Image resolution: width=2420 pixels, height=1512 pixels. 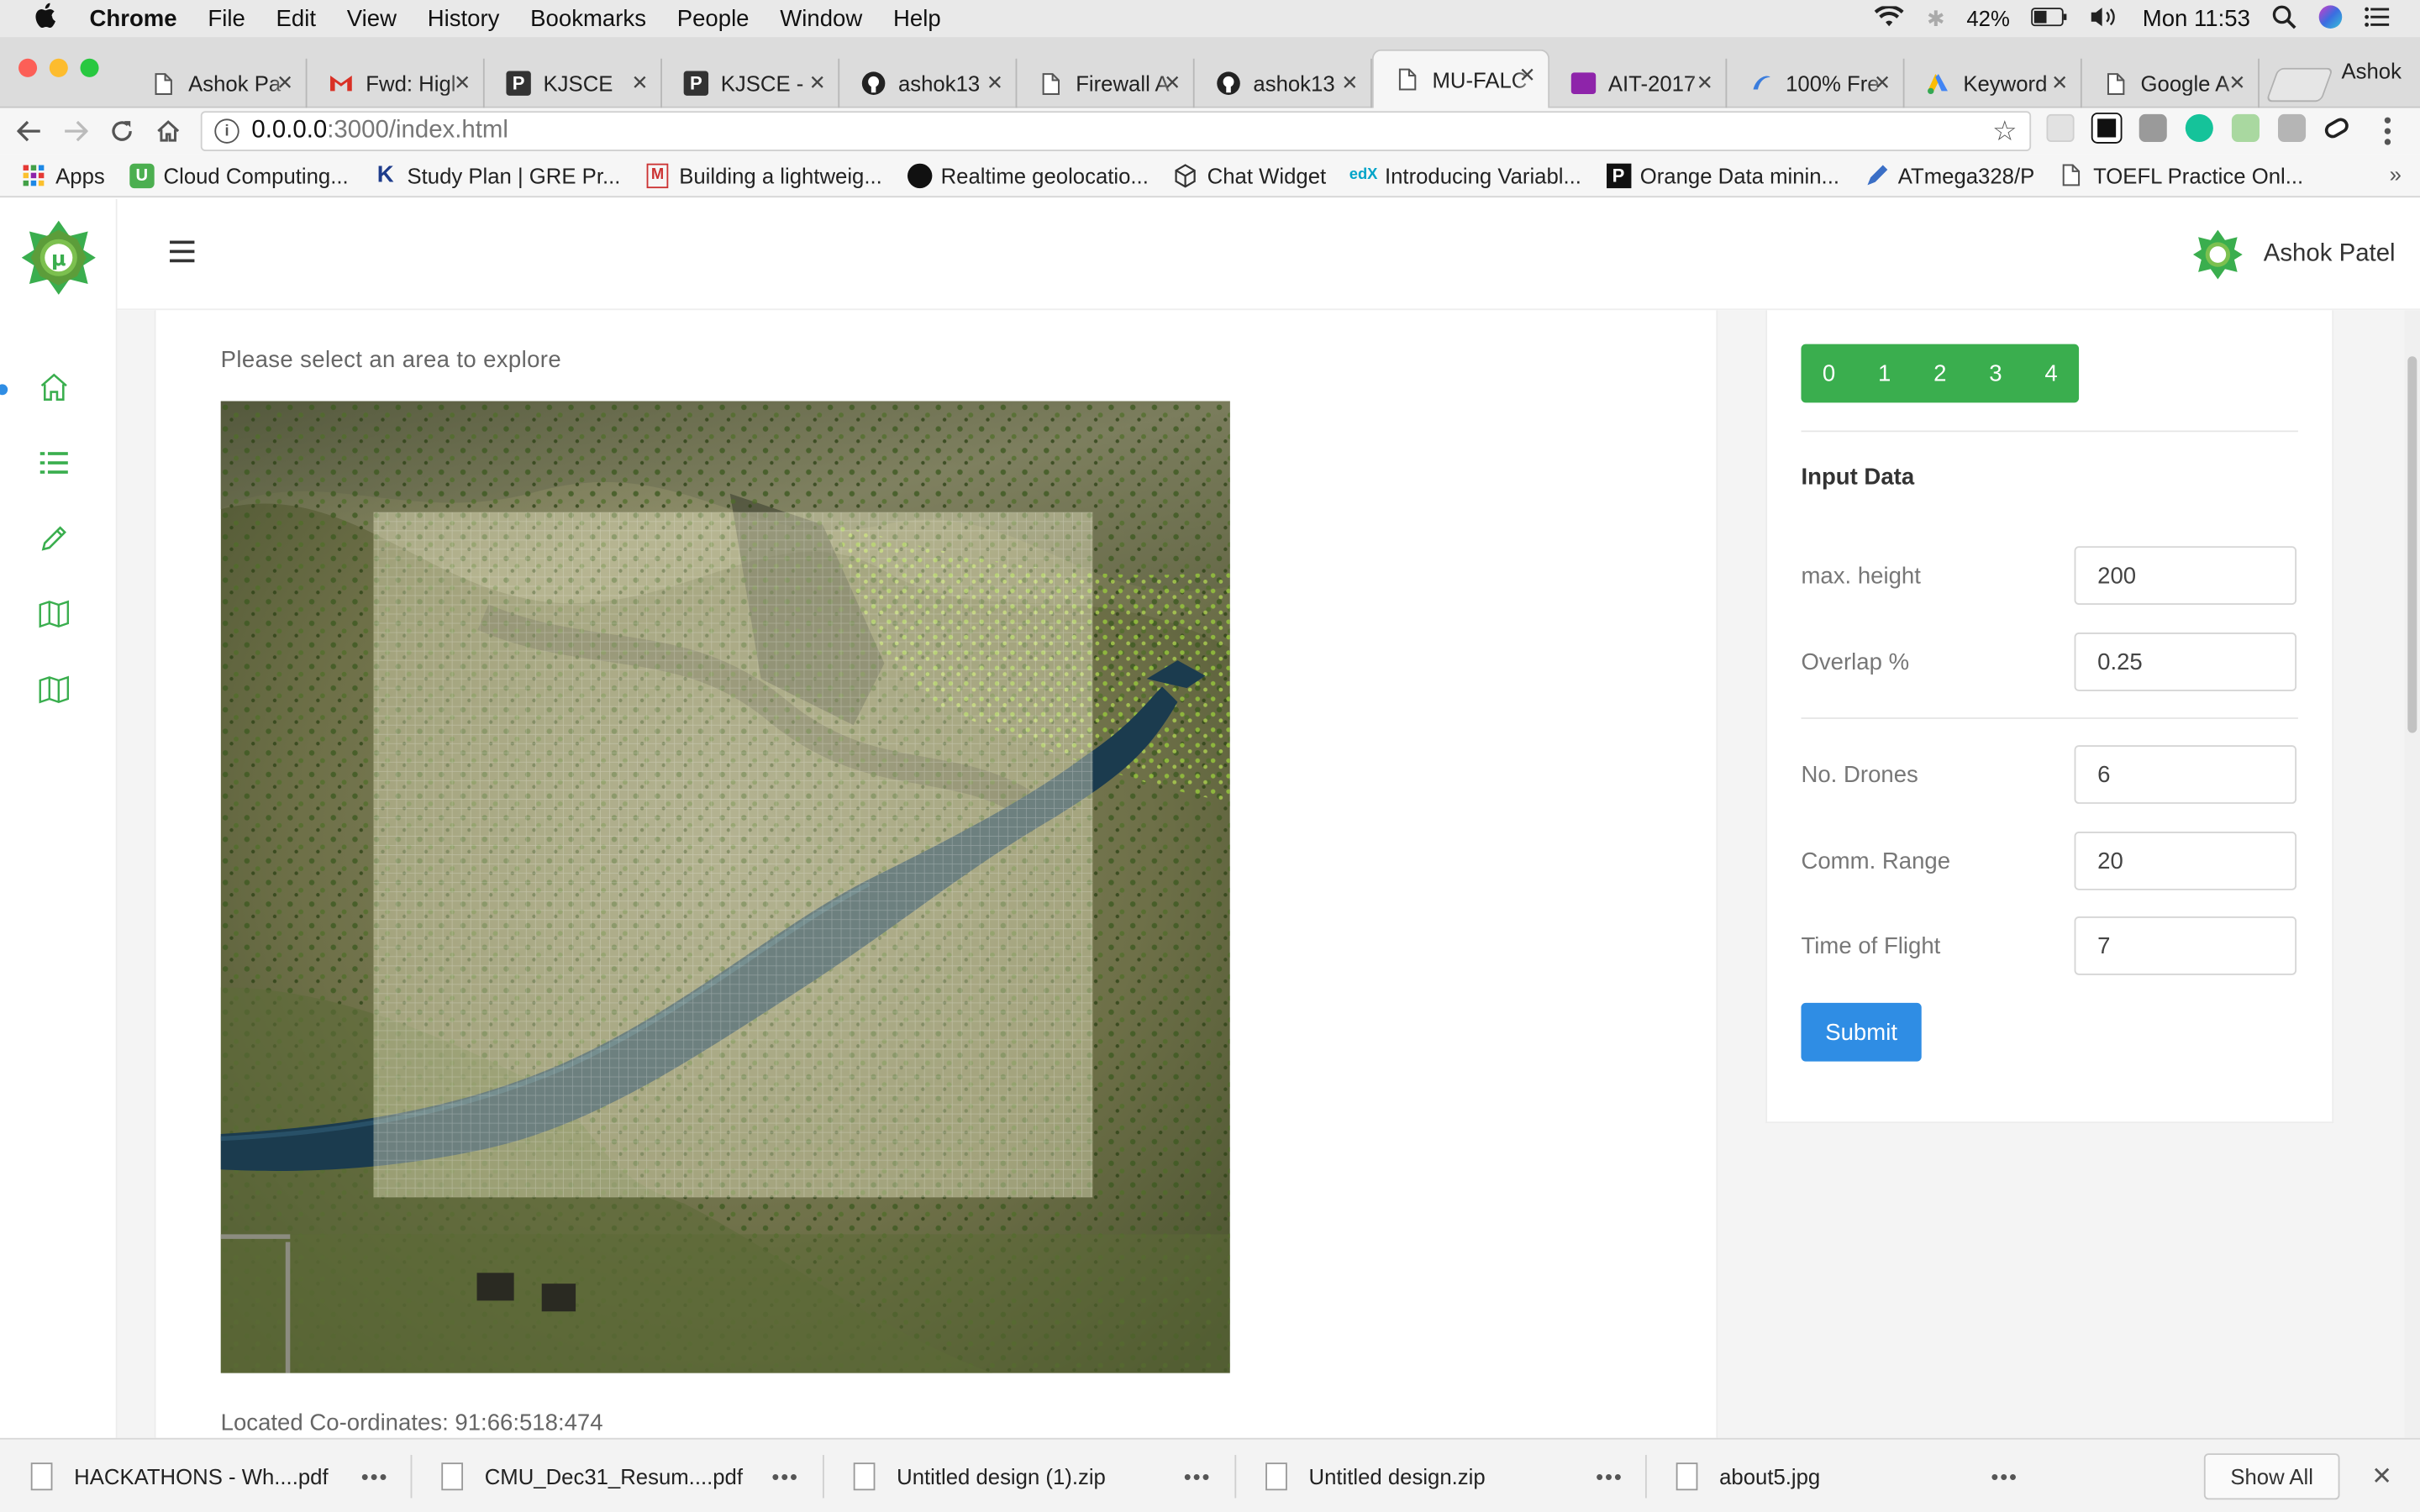 I want to click on apple-icon, so click(x=50, y=18).